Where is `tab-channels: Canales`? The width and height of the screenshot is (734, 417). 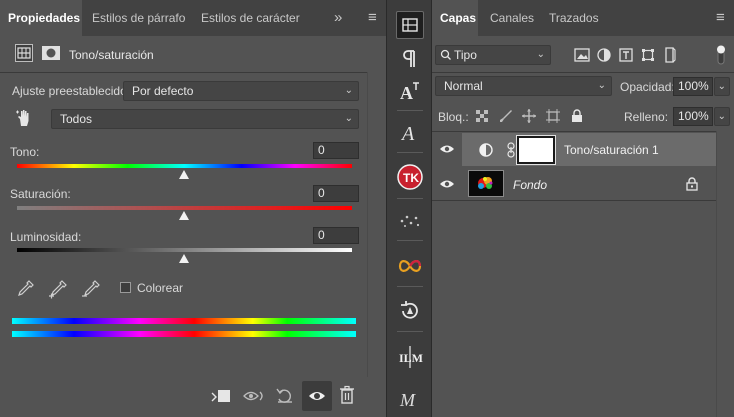 tab-channels: Canales is located at coordinates (512, 18).